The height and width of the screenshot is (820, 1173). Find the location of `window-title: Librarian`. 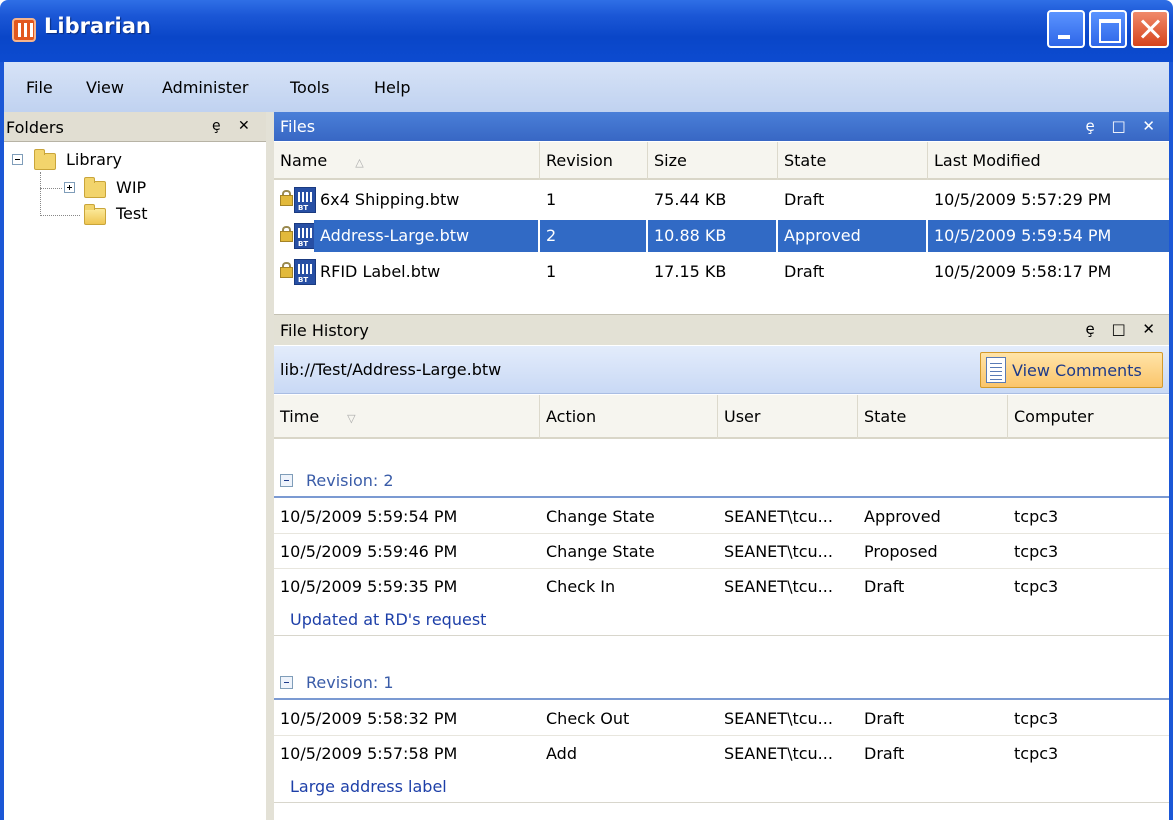

window-title: Librarian is located at coordinates (97, 26).